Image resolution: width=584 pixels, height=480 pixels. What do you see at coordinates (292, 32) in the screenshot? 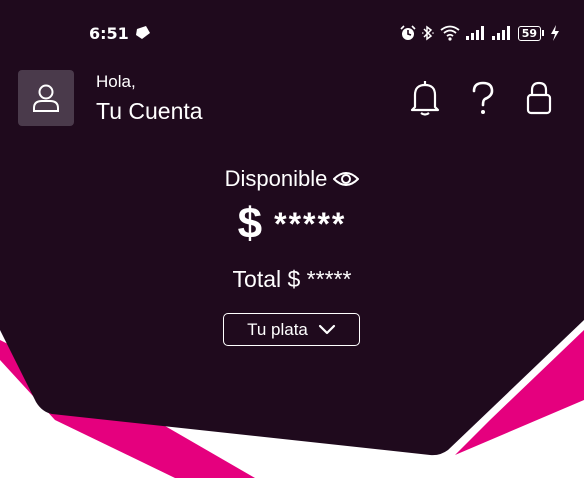
I see `status-bar: 6:51 59` at bounding box center [292, 32].